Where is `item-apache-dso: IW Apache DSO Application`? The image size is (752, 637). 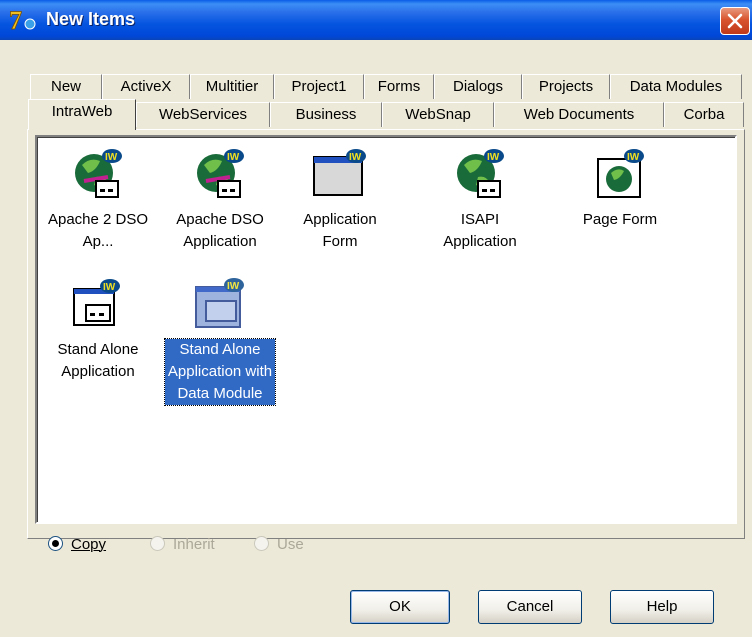
item-apache-dso: IW Apache DSO Application is located at coordinates (220, 200).